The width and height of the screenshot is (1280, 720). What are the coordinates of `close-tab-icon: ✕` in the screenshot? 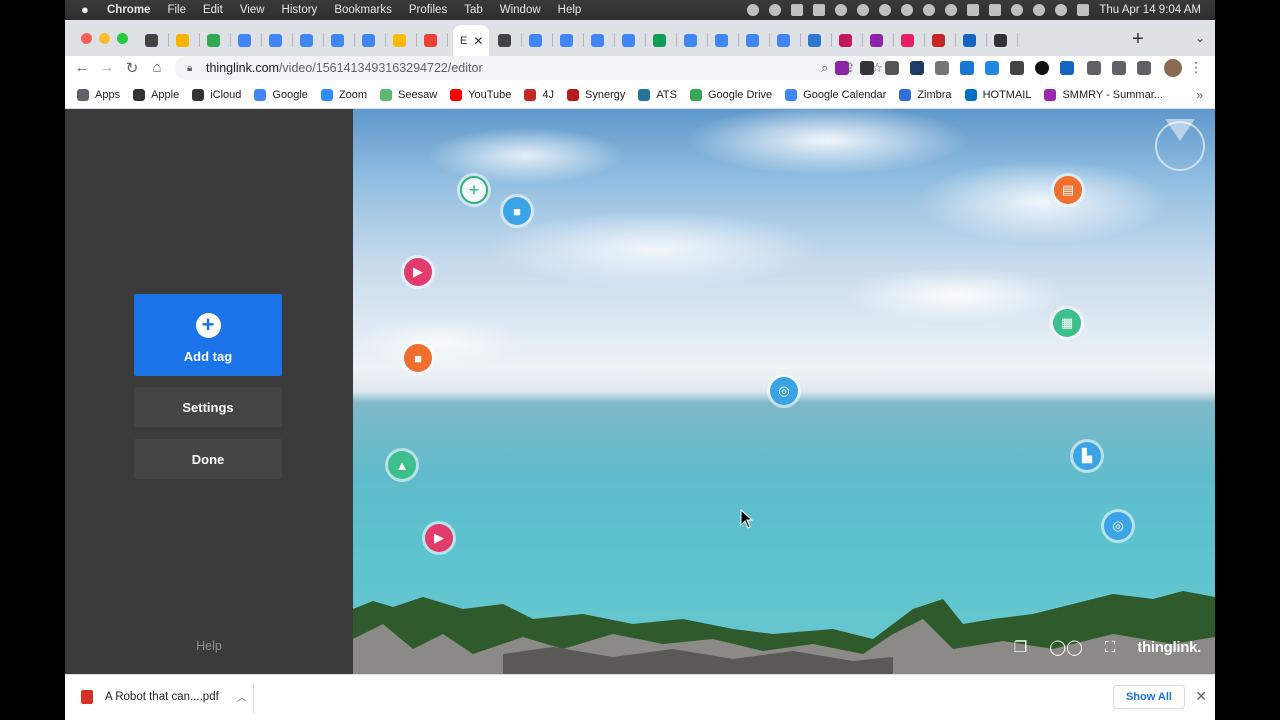 It's located at (478, 41).